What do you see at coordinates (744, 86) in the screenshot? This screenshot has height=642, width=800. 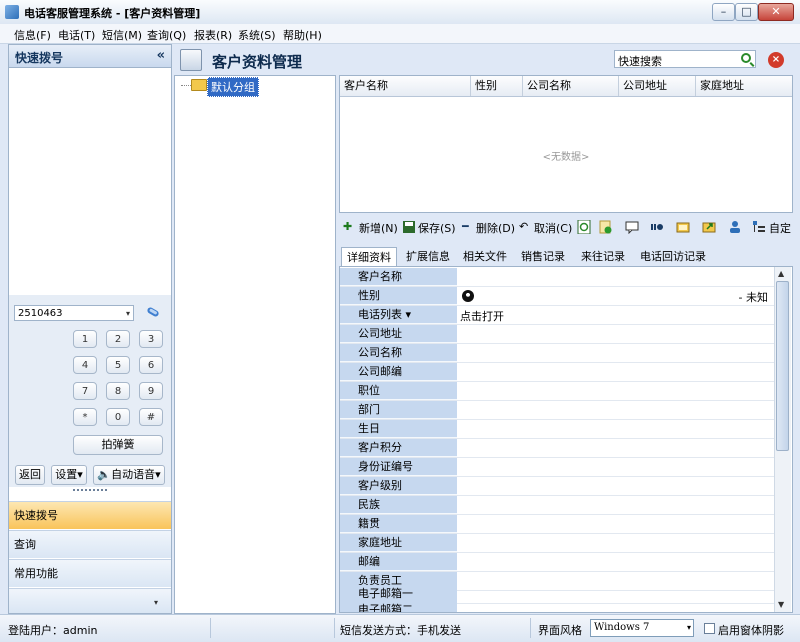 I see `column-home-address: 家庭地址` at bounding box center [744, 86].